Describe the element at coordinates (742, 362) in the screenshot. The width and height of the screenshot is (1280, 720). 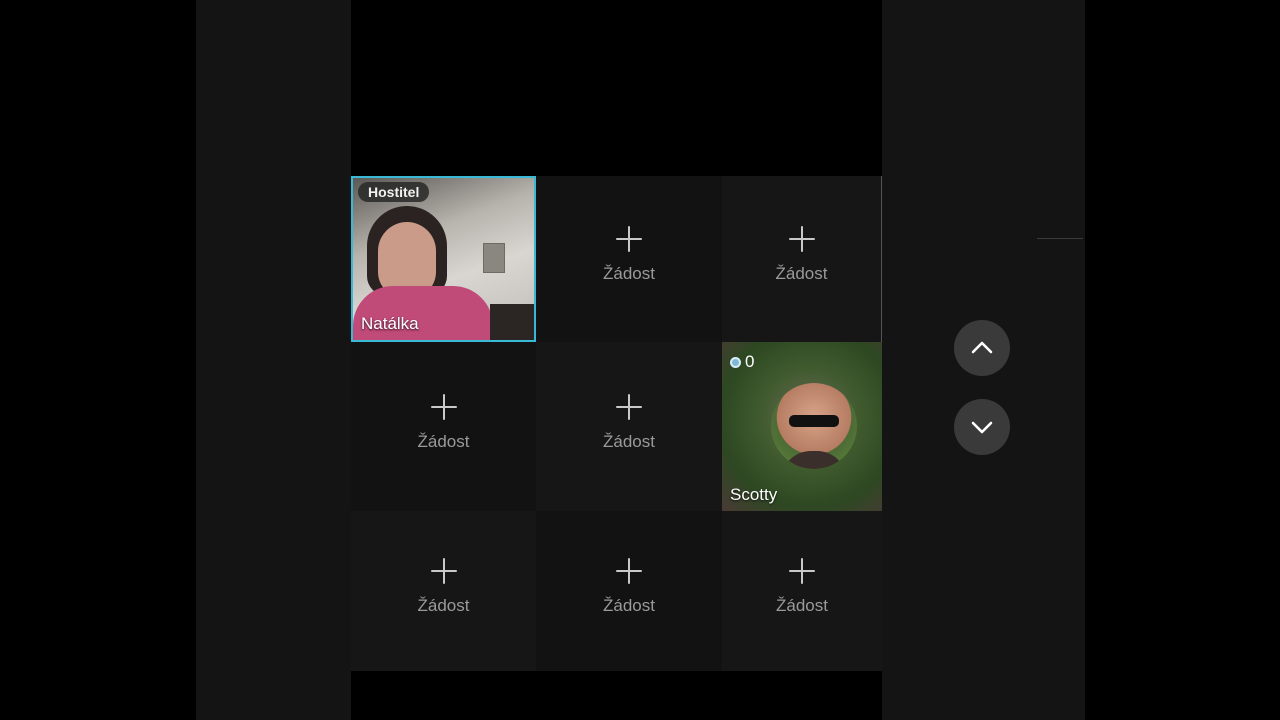
I see `guest-count: 0` at that location.